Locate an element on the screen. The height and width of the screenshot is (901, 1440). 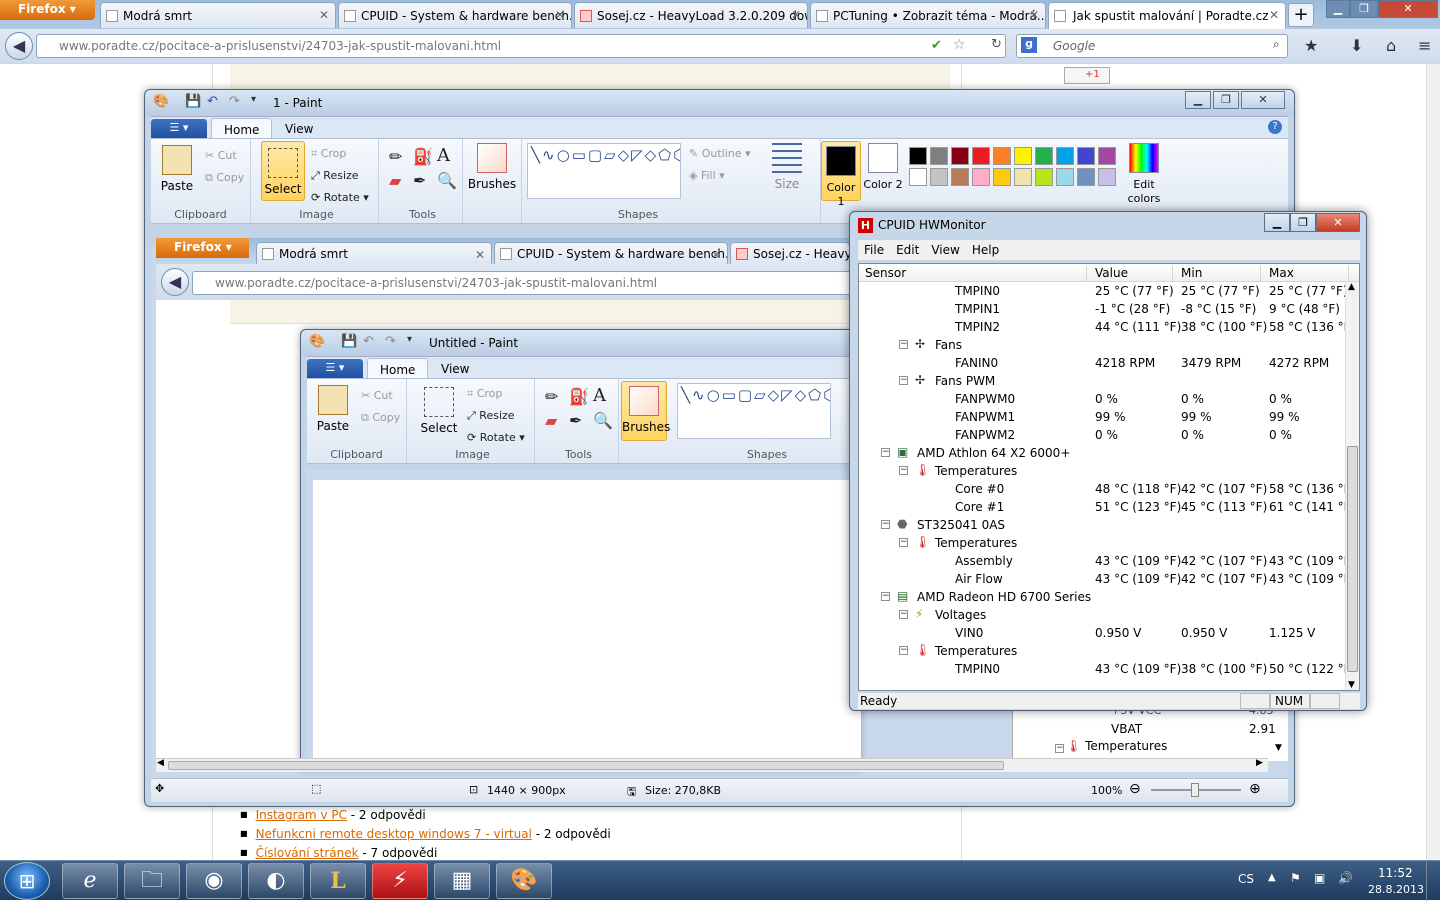
fill-bucket-icon: ⛽ is located at coordinates (423, 156).